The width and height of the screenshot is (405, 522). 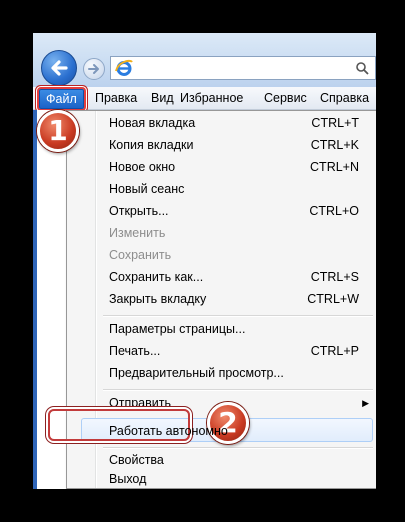 I want to click on ie-logo-icon, so click(x=124, y=67).